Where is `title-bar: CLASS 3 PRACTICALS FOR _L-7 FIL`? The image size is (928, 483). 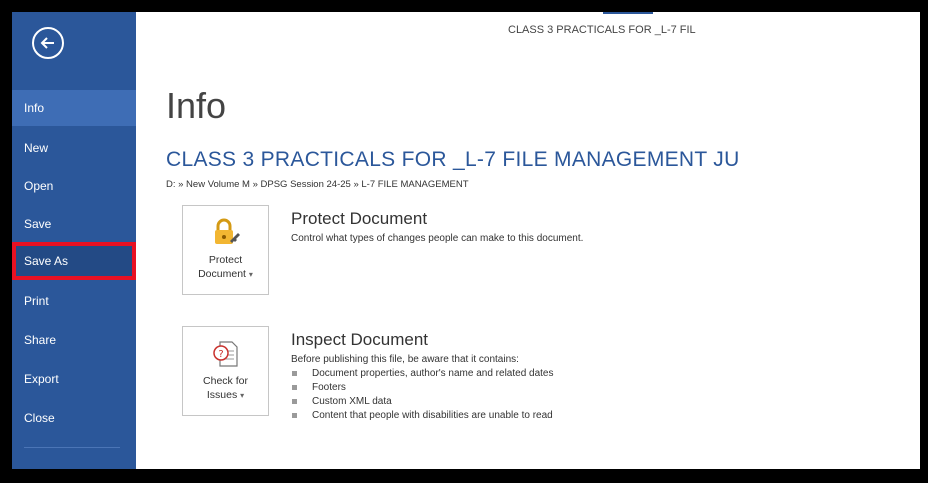 title-bar: CLASS 3 PRACTICALS FOR _L-7 FIL is located at coordinates (528, 27).